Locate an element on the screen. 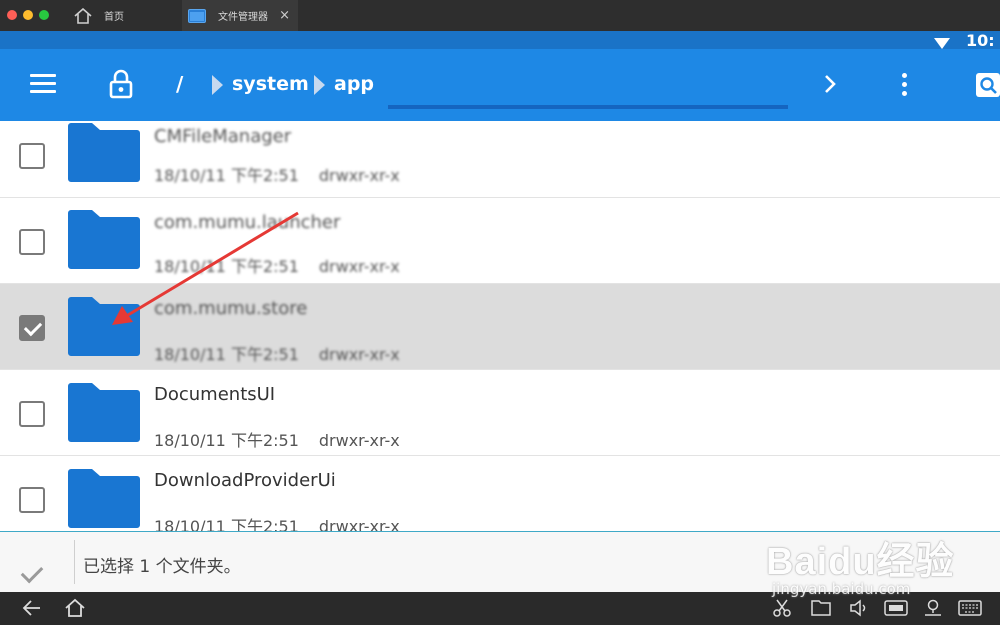 This screenshot has height=625, width=1000. house-icon is located at coordinates (83, 15).